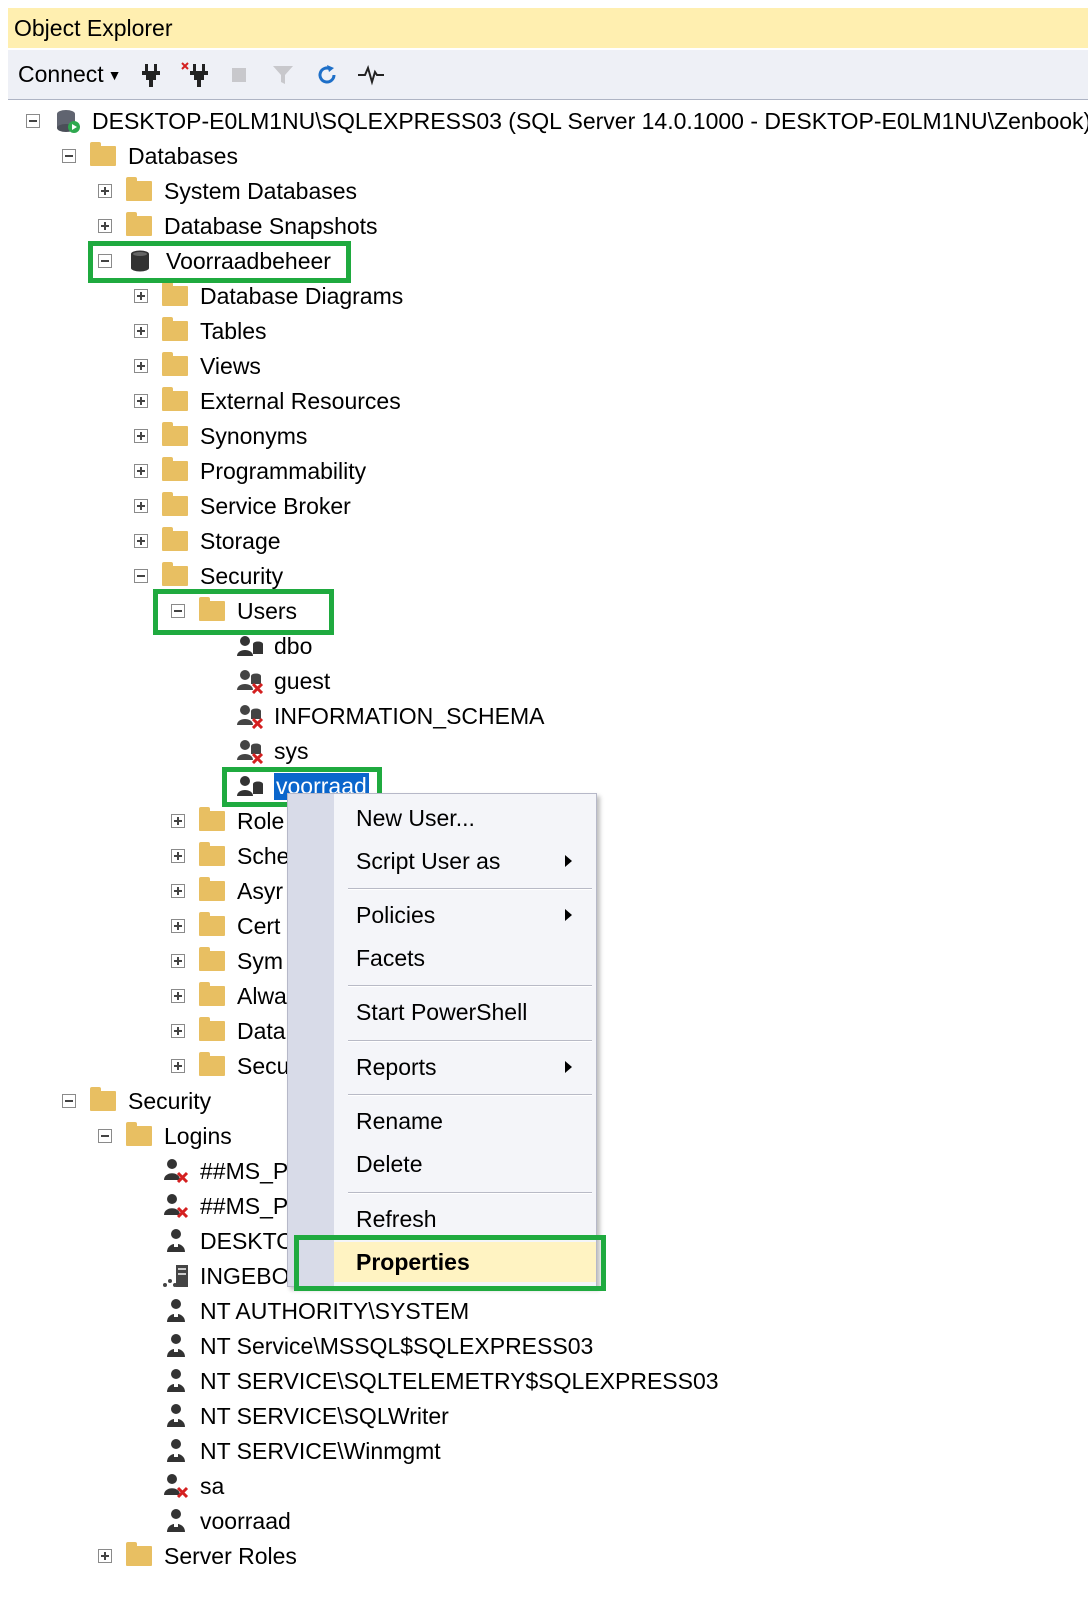 The image size is (1088, 1611). Describe the element at coordinates (272, 751) in the screenshot. I see `tree-node-user-sys: sys` at that location.